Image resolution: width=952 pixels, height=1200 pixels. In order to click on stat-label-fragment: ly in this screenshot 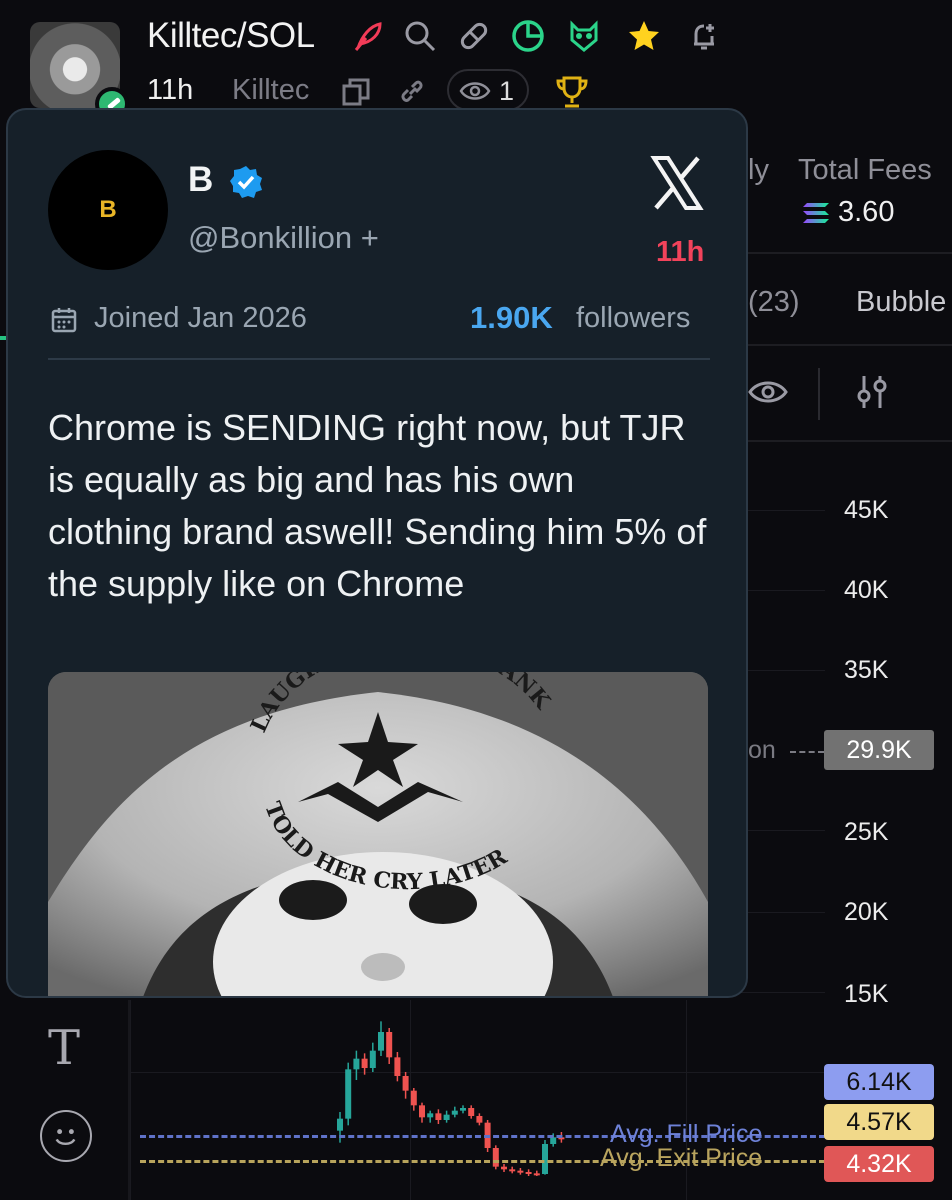, I will do `click(758, 170)`.